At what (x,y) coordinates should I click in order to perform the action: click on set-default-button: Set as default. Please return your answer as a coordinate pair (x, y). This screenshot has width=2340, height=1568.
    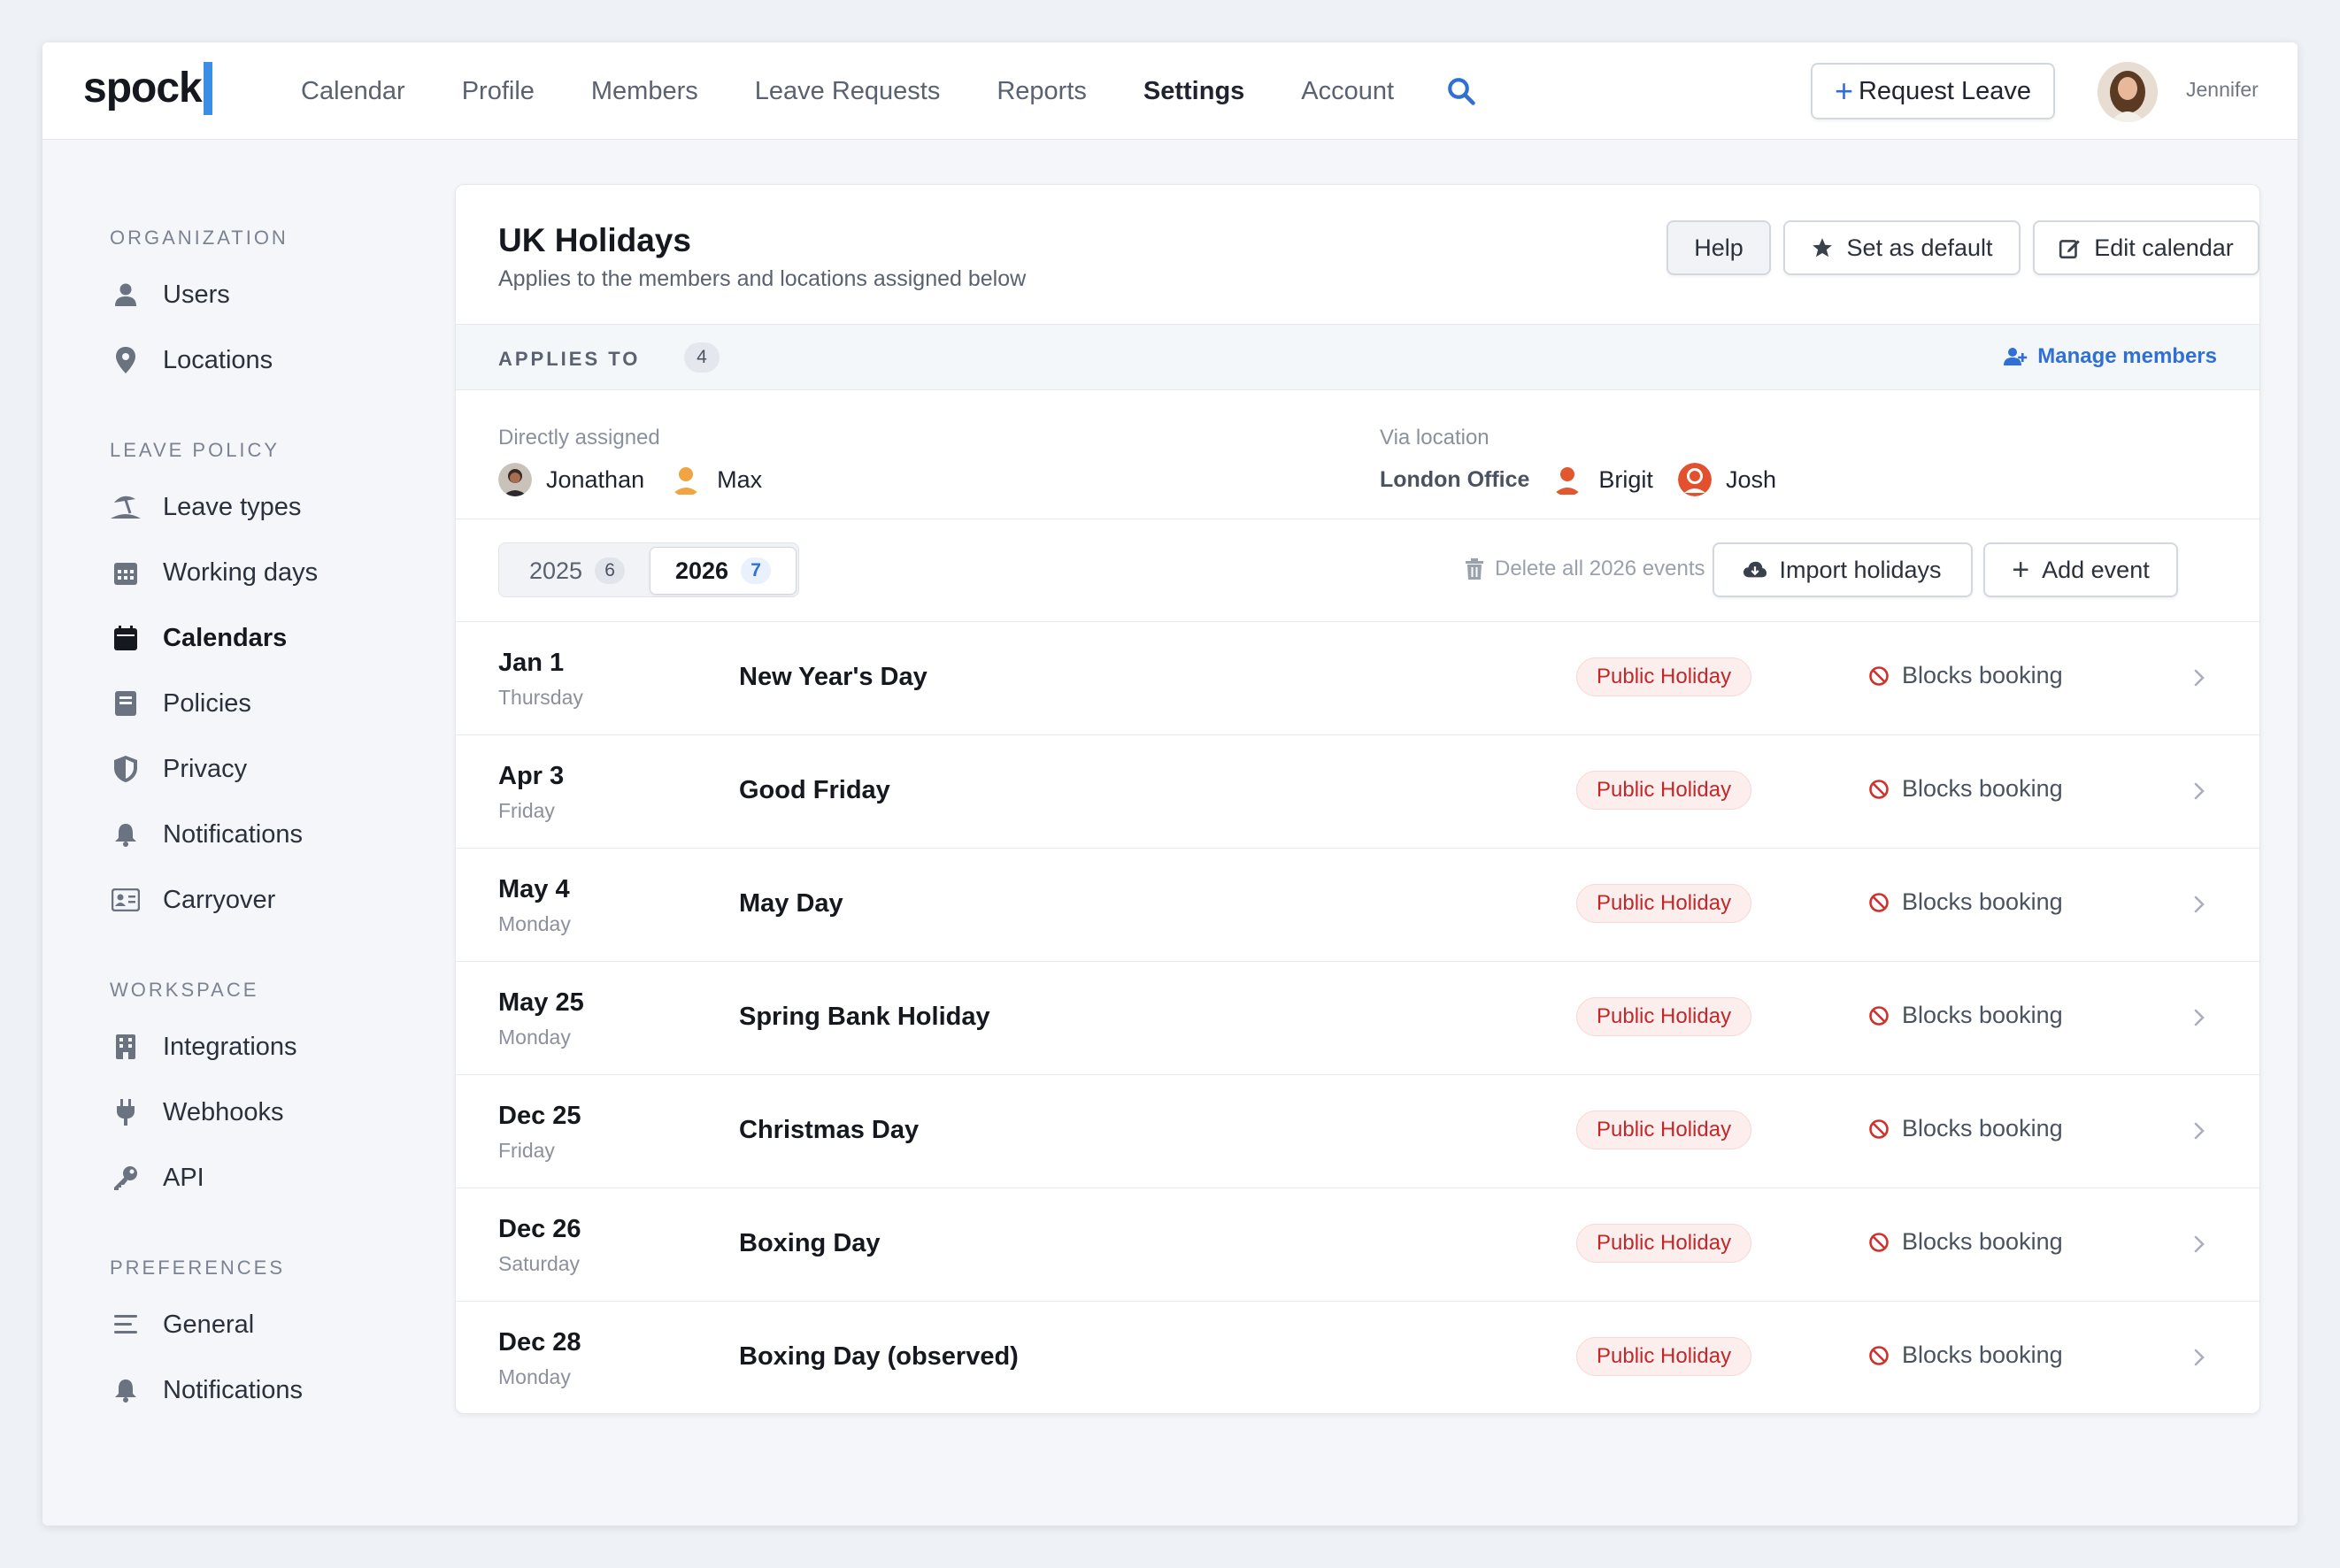
    Looking at the image, I should click on (1902, 247).